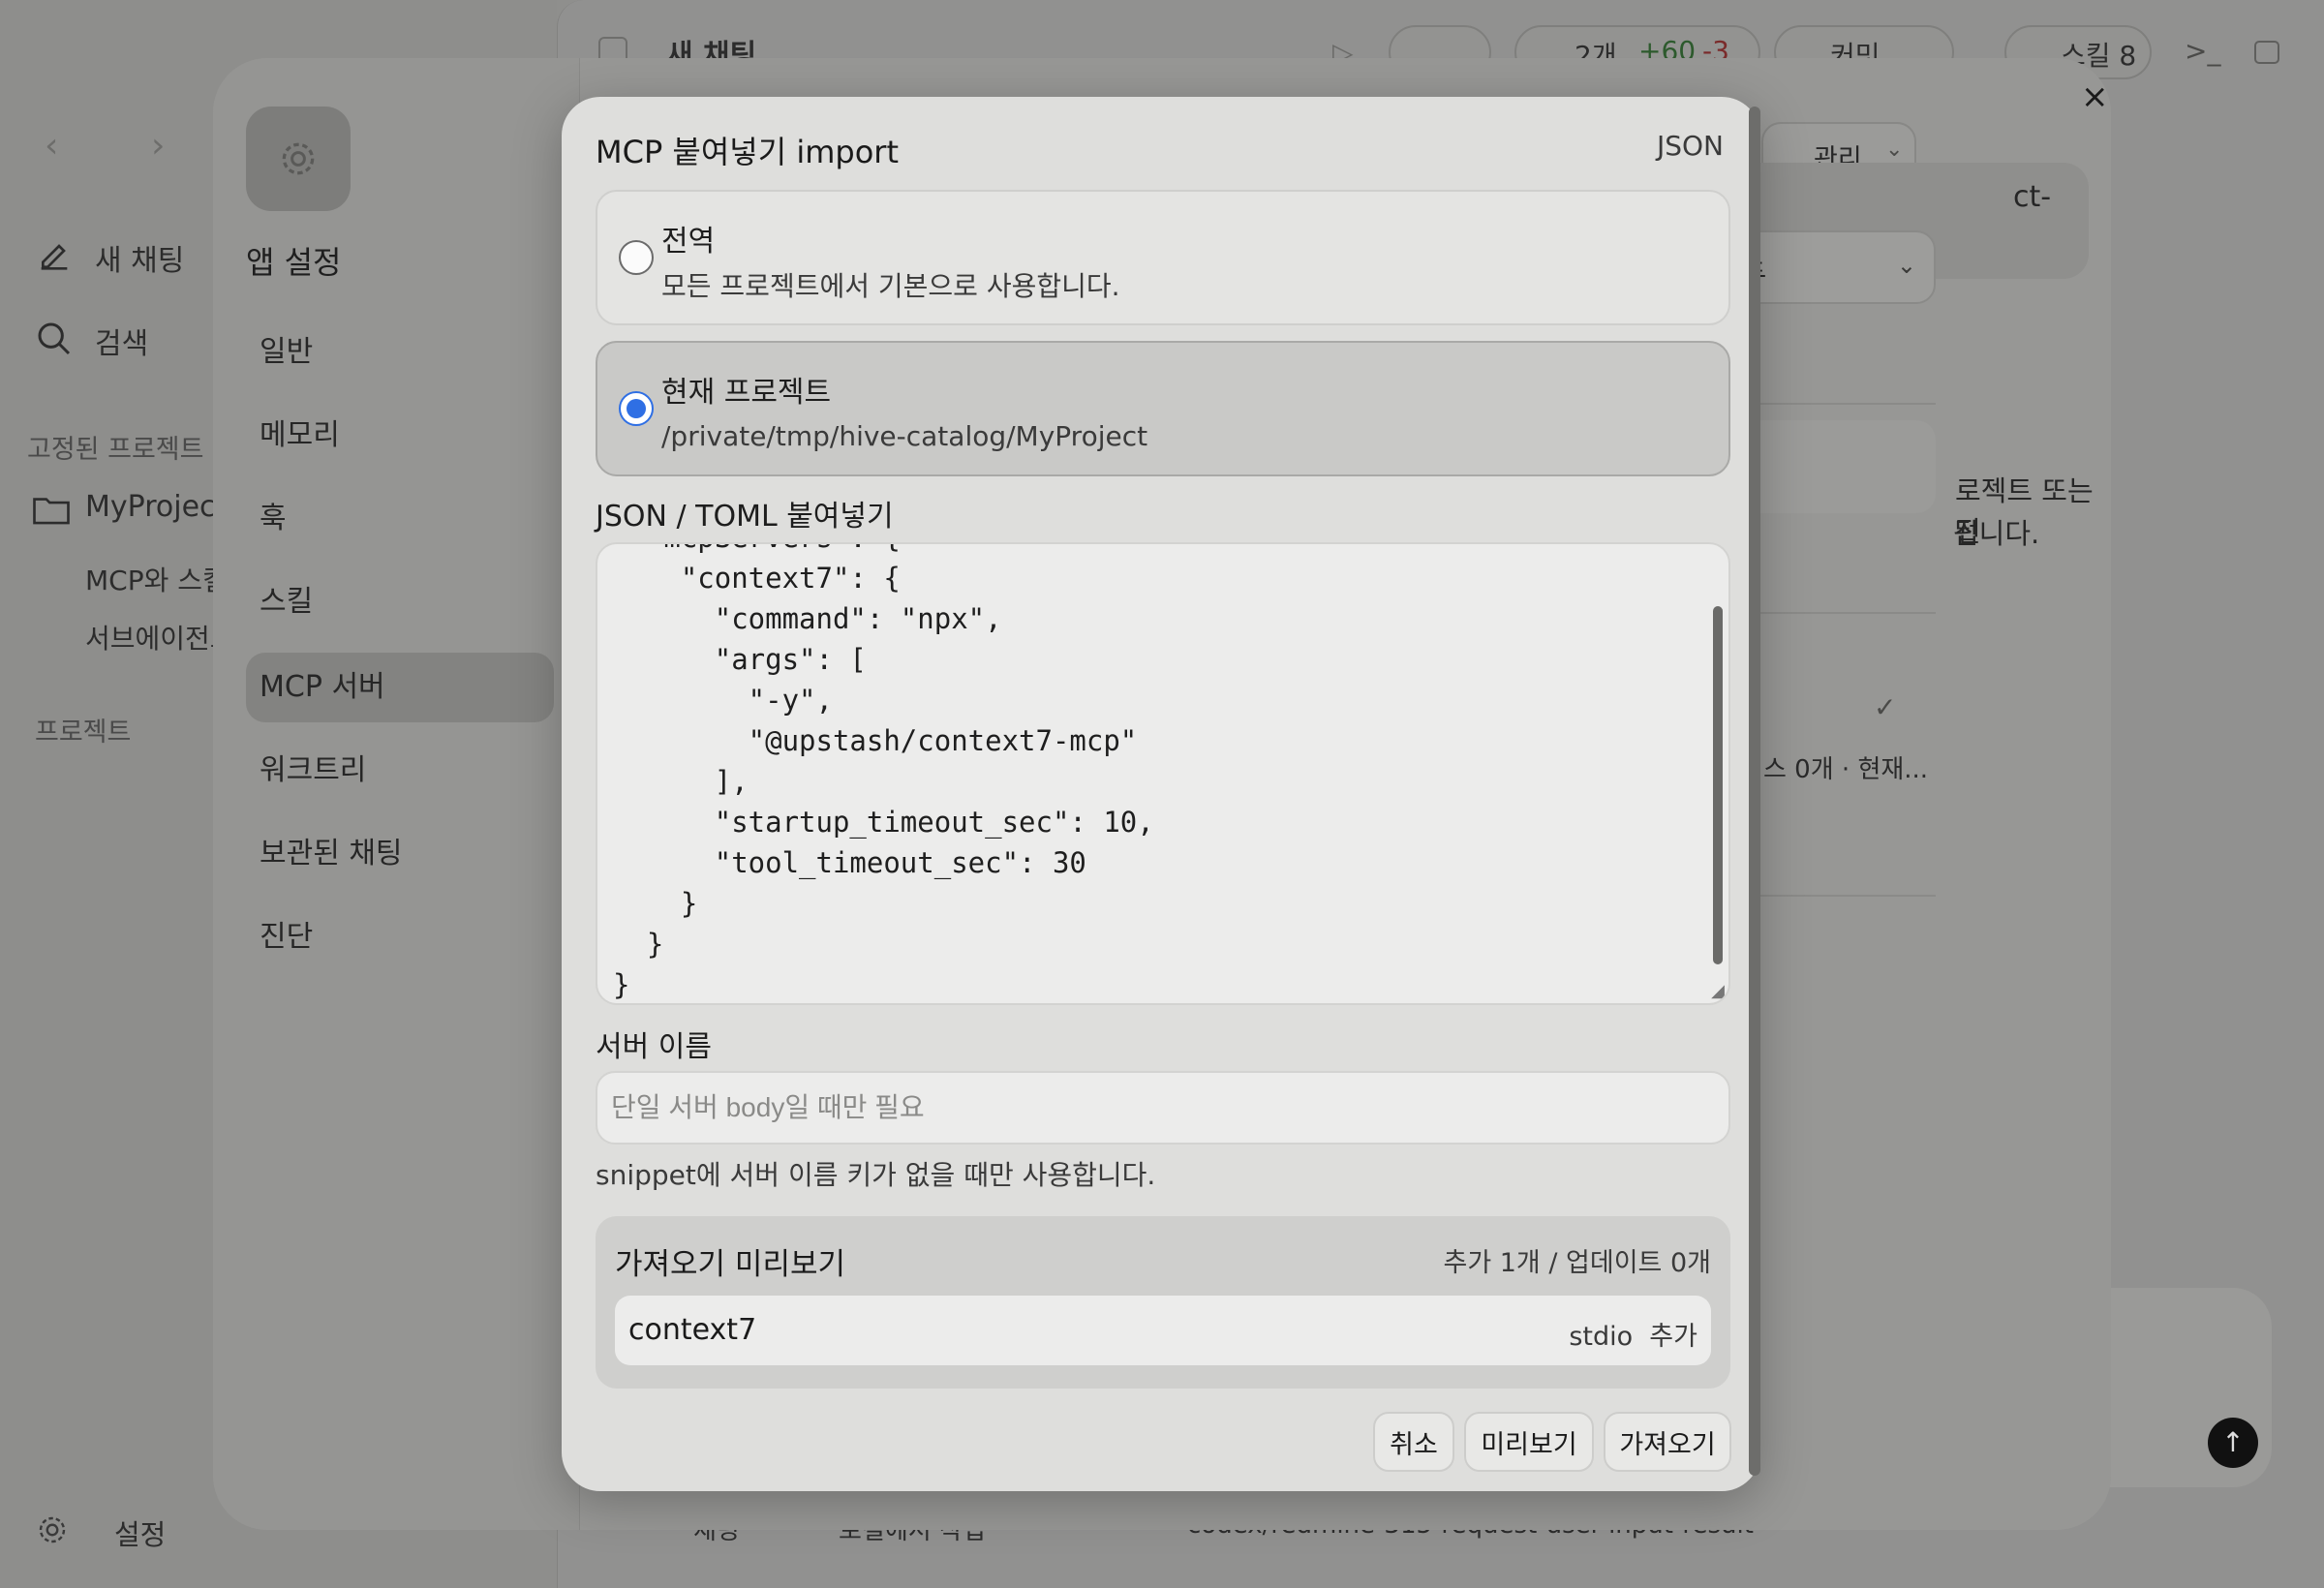 The image size is (2324, 1588). Describe the element at coordinates (654, 1047) in the screenshot. I see `server-name-label: 서버 이름` at that location.